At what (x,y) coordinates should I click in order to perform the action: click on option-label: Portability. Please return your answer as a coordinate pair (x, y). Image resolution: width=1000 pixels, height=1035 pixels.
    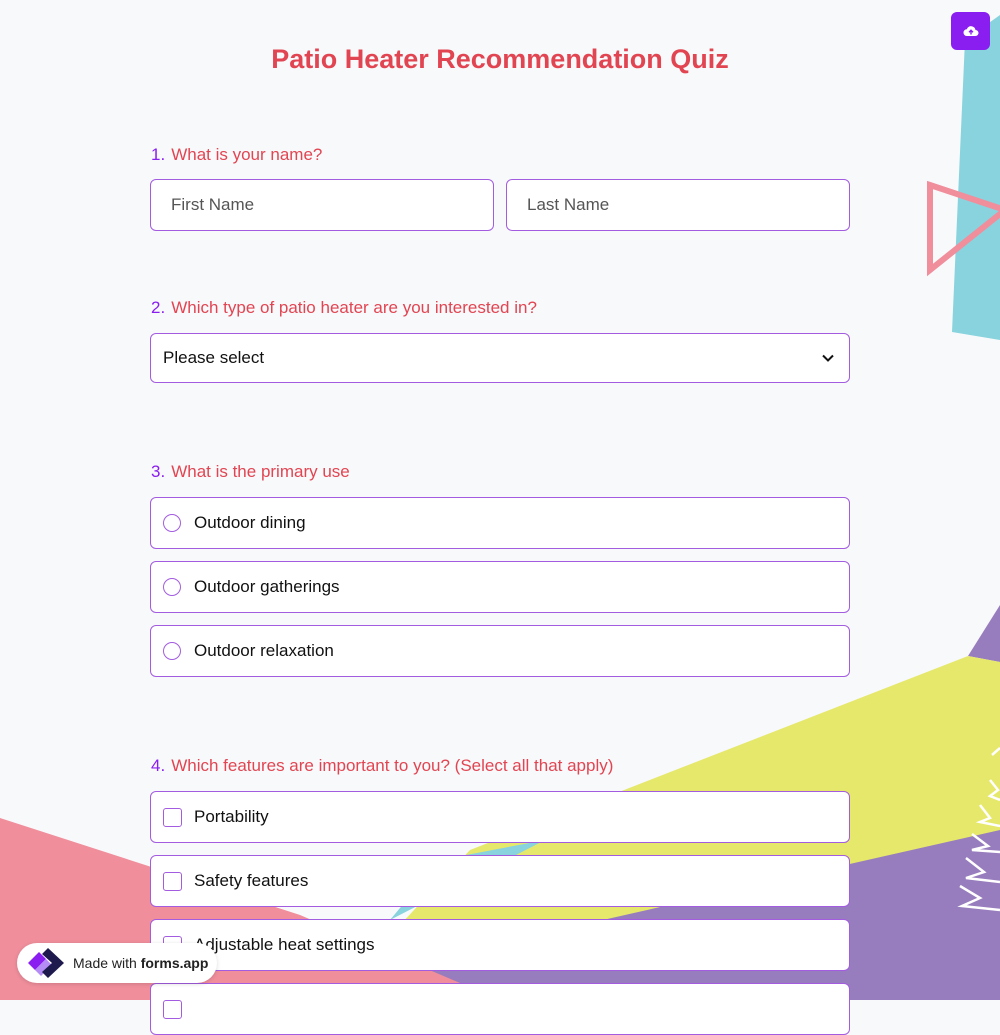
    Looking at the image, I should click on (231, 816).